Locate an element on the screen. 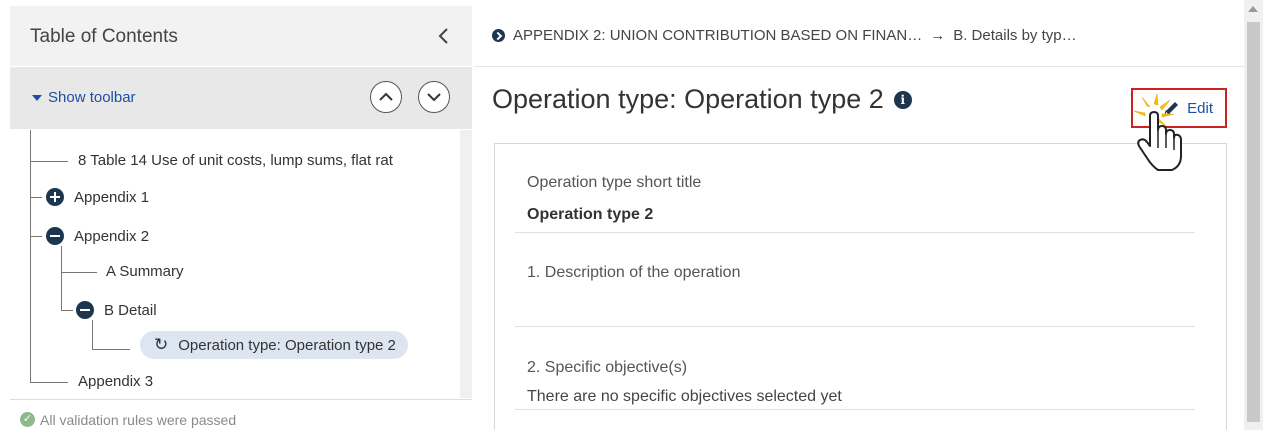 The width and height of the screenshot is (1263, 430). pencil-icon is located at coordinates (1171, 109).